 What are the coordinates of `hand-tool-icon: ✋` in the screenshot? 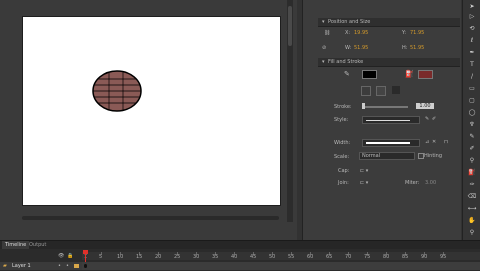 It's located at (471, 221).